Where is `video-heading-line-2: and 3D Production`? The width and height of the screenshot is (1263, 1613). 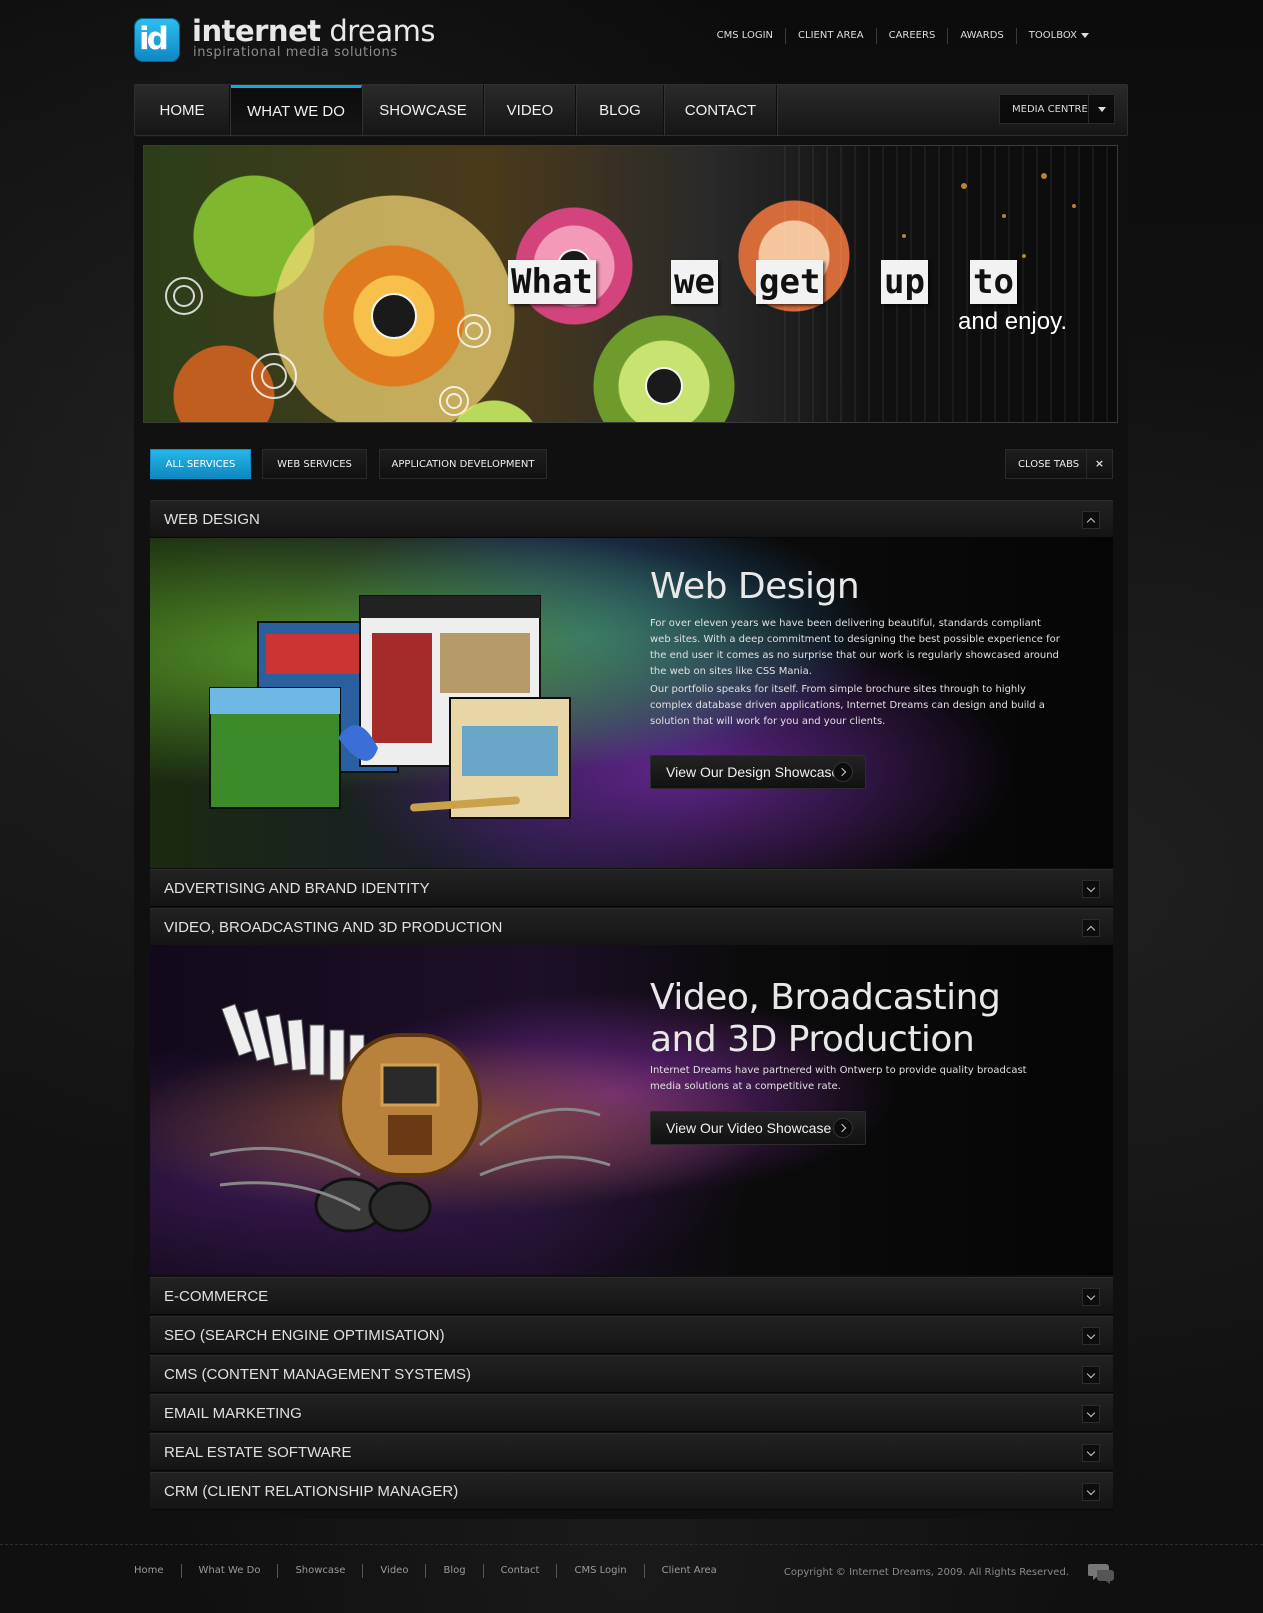
video-heading-line-2: and 3D Production is located at coordinates (812, 1039).